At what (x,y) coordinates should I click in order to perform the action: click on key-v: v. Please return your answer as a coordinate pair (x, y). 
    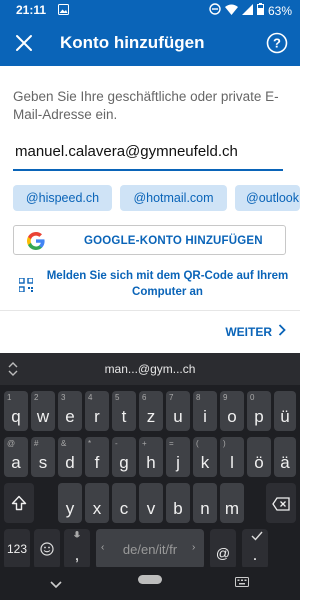
    Looking at the image, I should click on (151, 503).